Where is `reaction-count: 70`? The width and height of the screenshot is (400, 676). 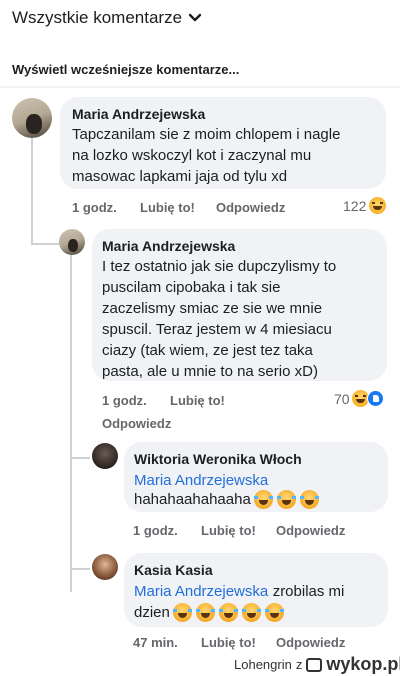 reaction-count: 70 is located at coordinates (342, 398).